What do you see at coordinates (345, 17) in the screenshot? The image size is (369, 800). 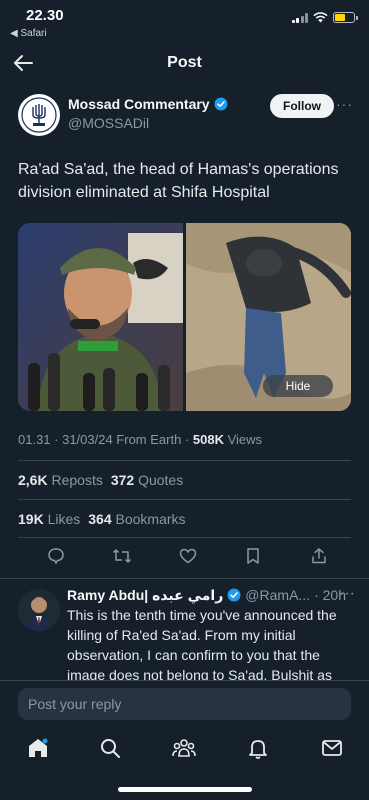 I see `battery-icon` at bounding box center [345, 17].